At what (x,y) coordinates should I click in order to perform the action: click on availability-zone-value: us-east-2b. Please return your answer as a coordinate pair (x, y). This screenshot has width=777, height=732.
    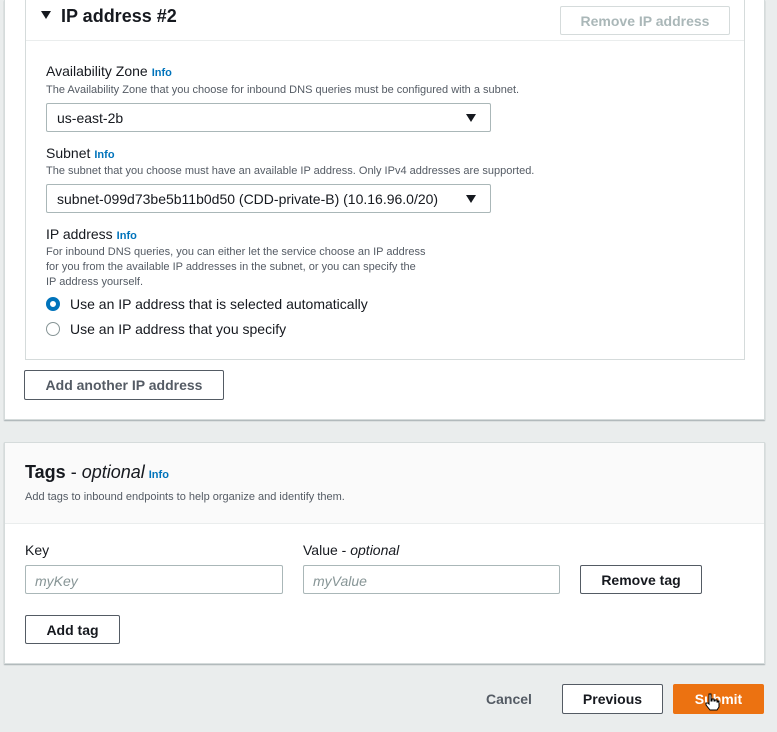
    Looking at the image, I should click on (90, 118).